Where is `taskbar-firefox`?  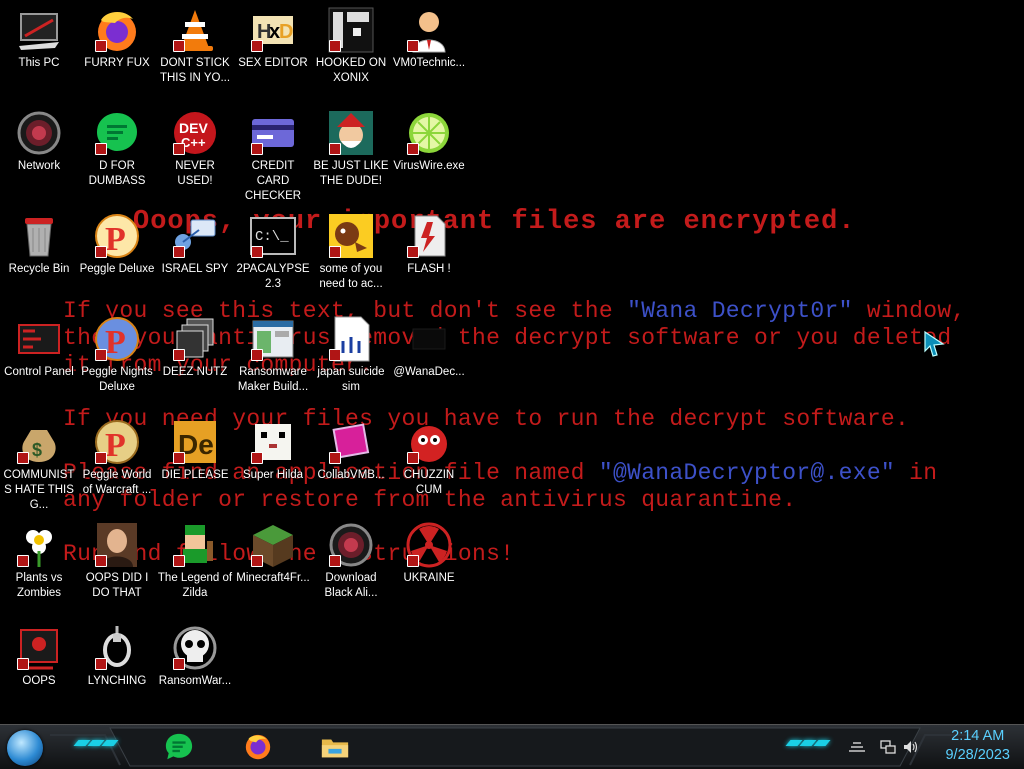
taskbar-firefox is located at coordinates (258, 747).